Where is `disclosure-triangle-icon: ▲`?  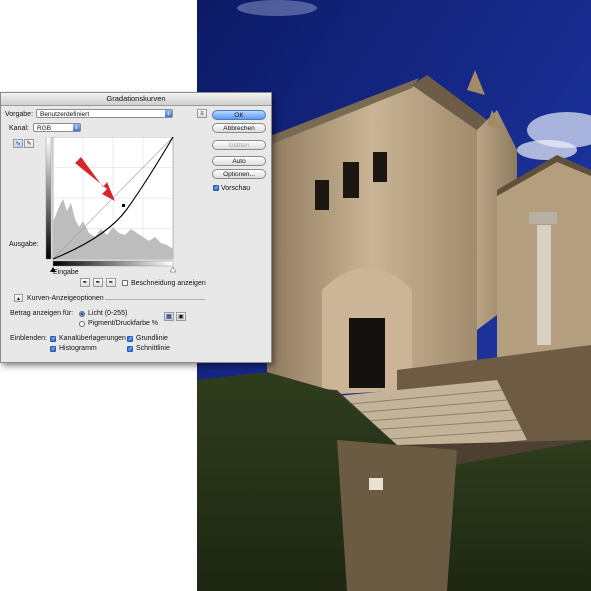
disclosure-triangle-icon: ▲ is located at coordinates (18, 298).